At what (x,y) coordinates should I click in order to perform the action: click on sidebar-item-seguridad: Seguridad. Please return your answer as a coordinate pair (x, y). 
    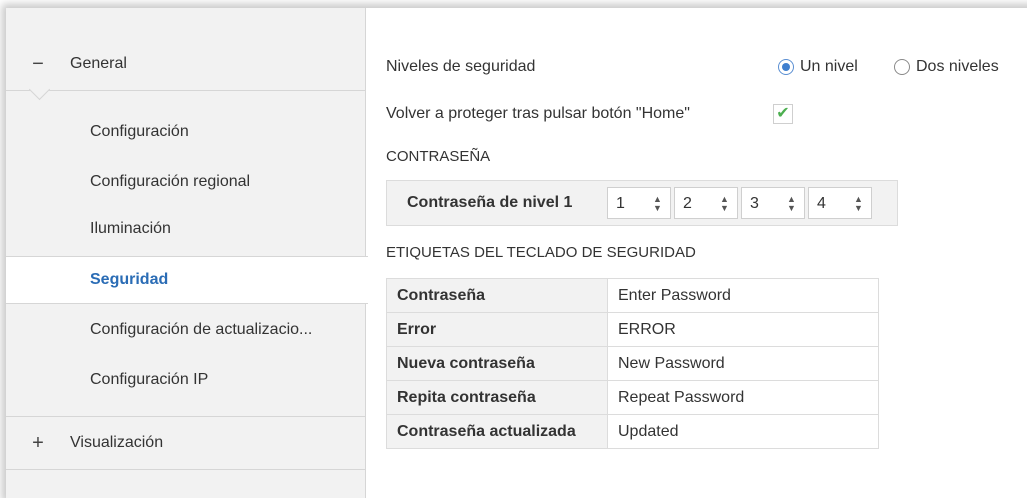
    Looking at the image, I should click on (187, 280).